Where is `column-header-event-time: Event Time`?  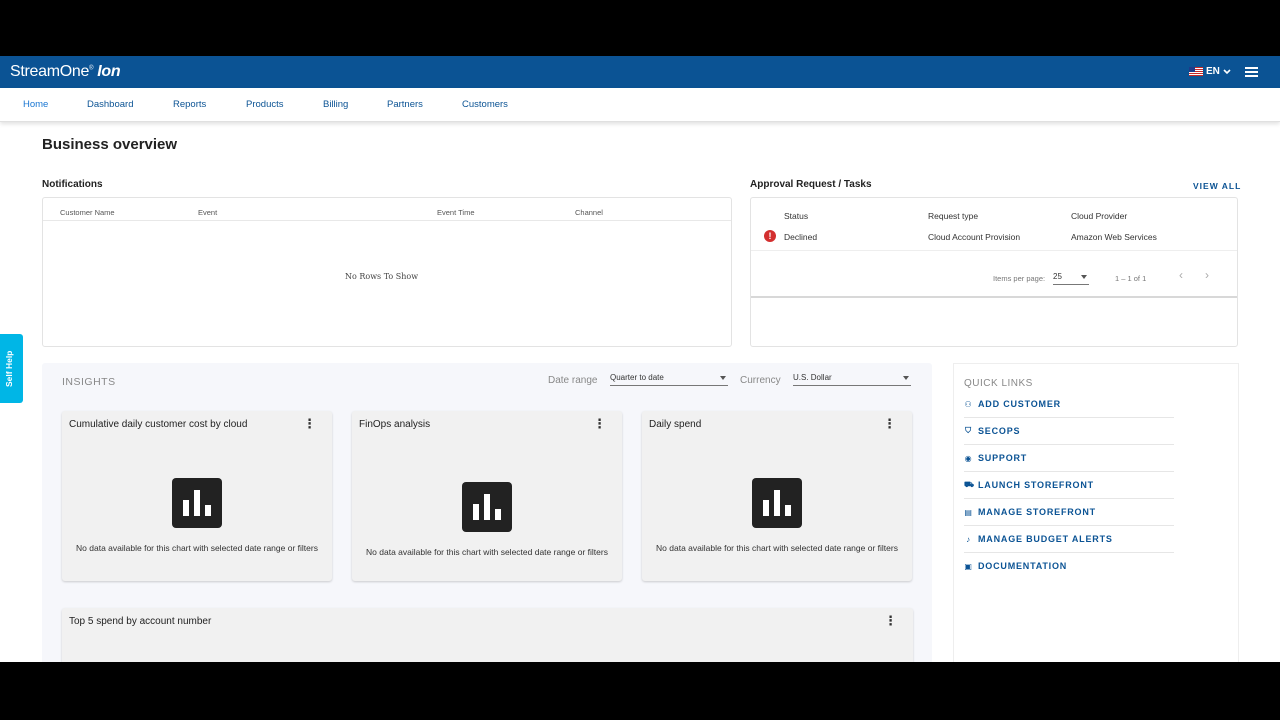
column-header-event-time: Event Time is located at coordinates (456, 212).